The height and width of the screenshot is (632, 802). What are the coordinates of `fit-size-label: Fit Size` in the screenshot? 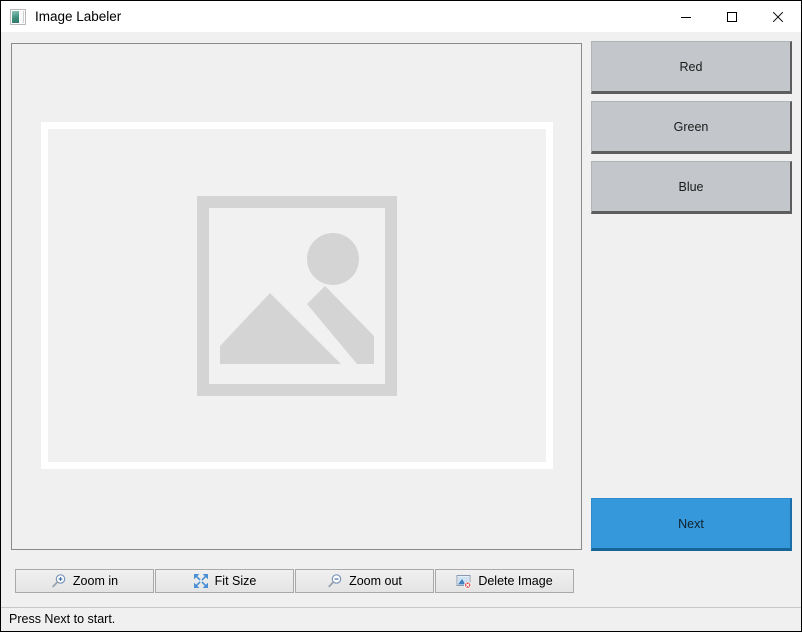 It's located at (235, 581).